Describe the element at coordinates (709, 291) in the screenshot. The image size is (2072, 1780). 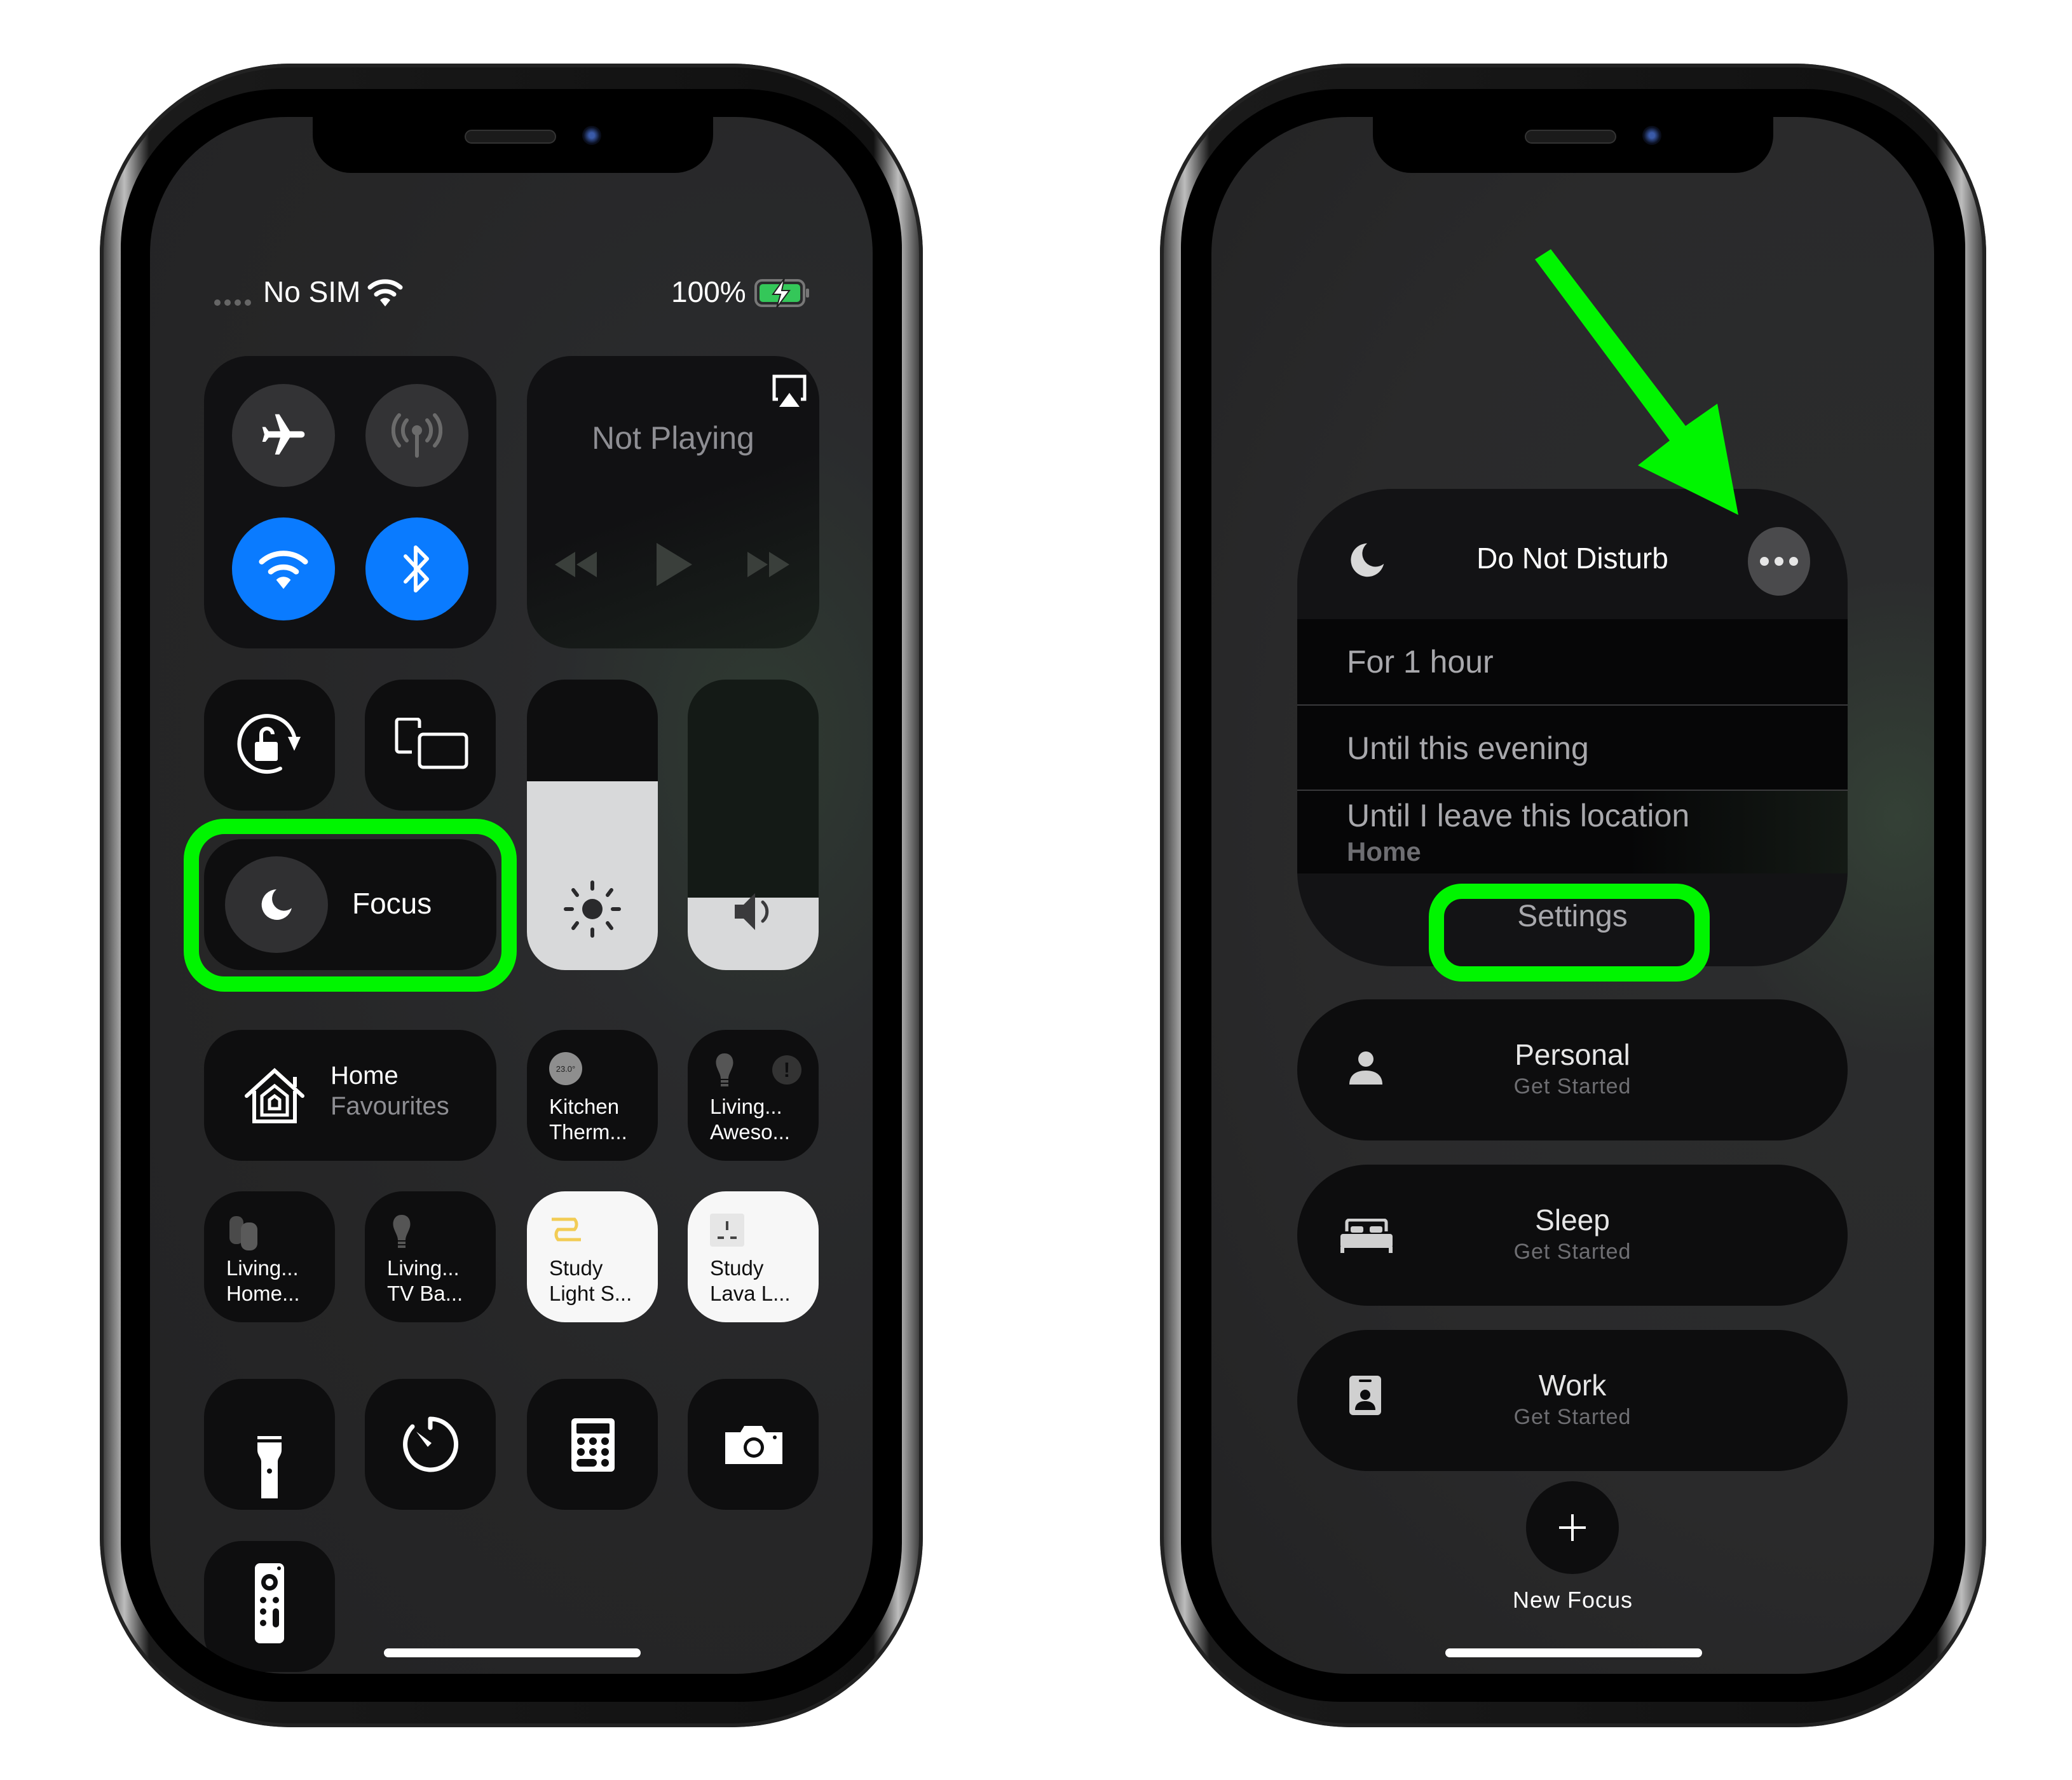
I see `battery-percentage: 100%` at that location.